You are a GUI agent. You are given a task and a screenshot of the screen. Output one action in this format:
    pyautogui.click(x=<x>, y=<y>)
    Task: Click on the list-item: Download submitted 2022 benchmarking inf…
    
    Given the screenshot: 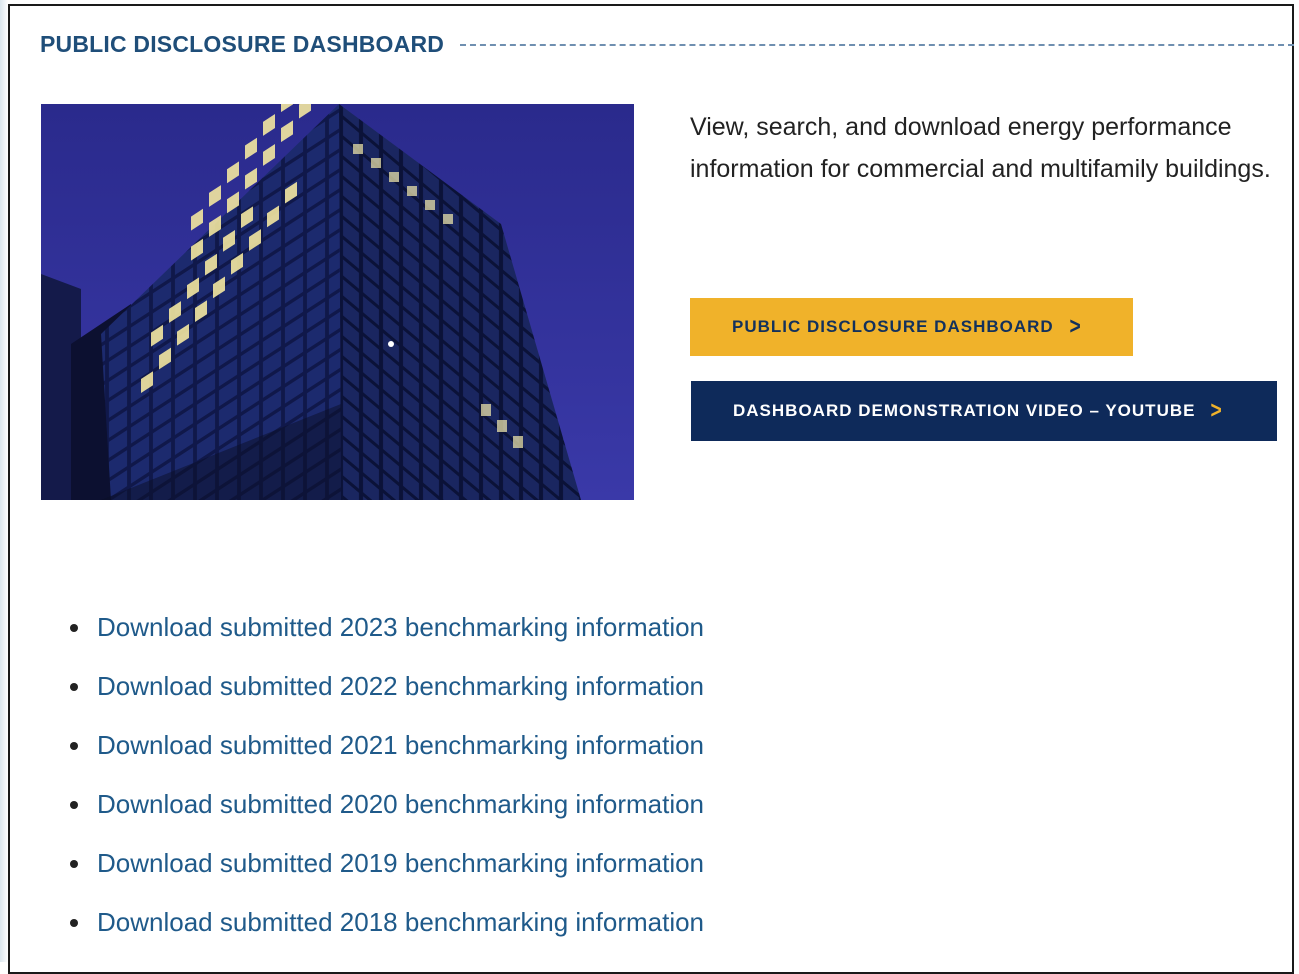 What is the action you would take?
    pyautogui.click(x=385, y=686)
    